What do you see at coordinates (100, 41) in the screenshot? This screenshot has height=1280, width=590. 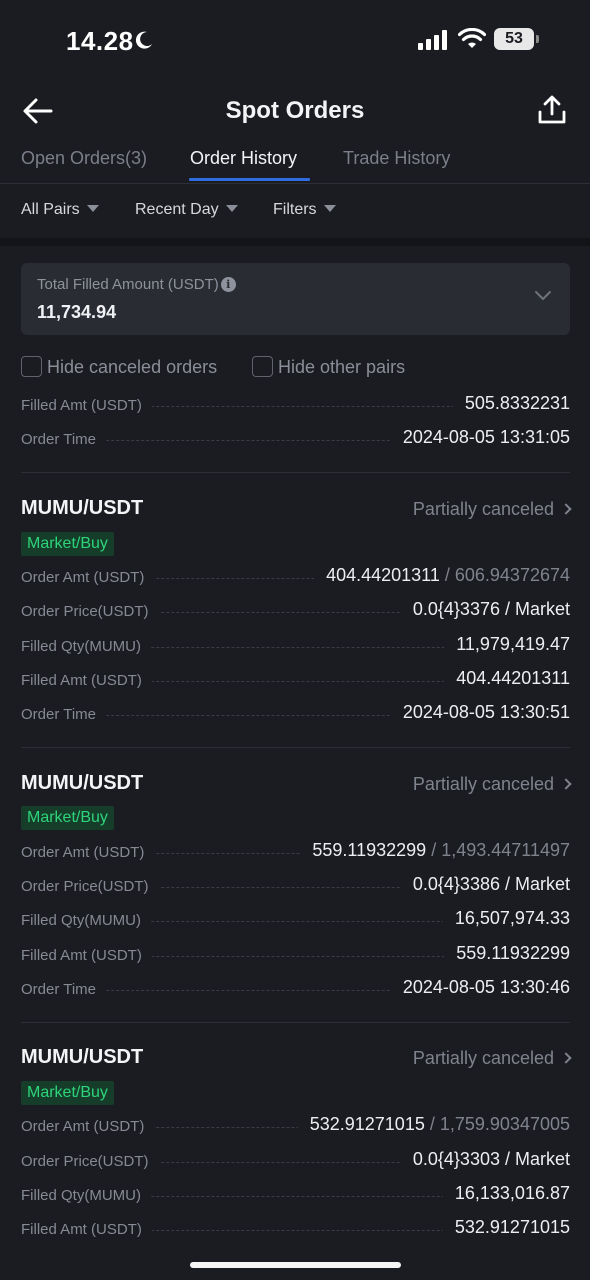 I see `status-time: 14.28` at bounding box center [100, 41].